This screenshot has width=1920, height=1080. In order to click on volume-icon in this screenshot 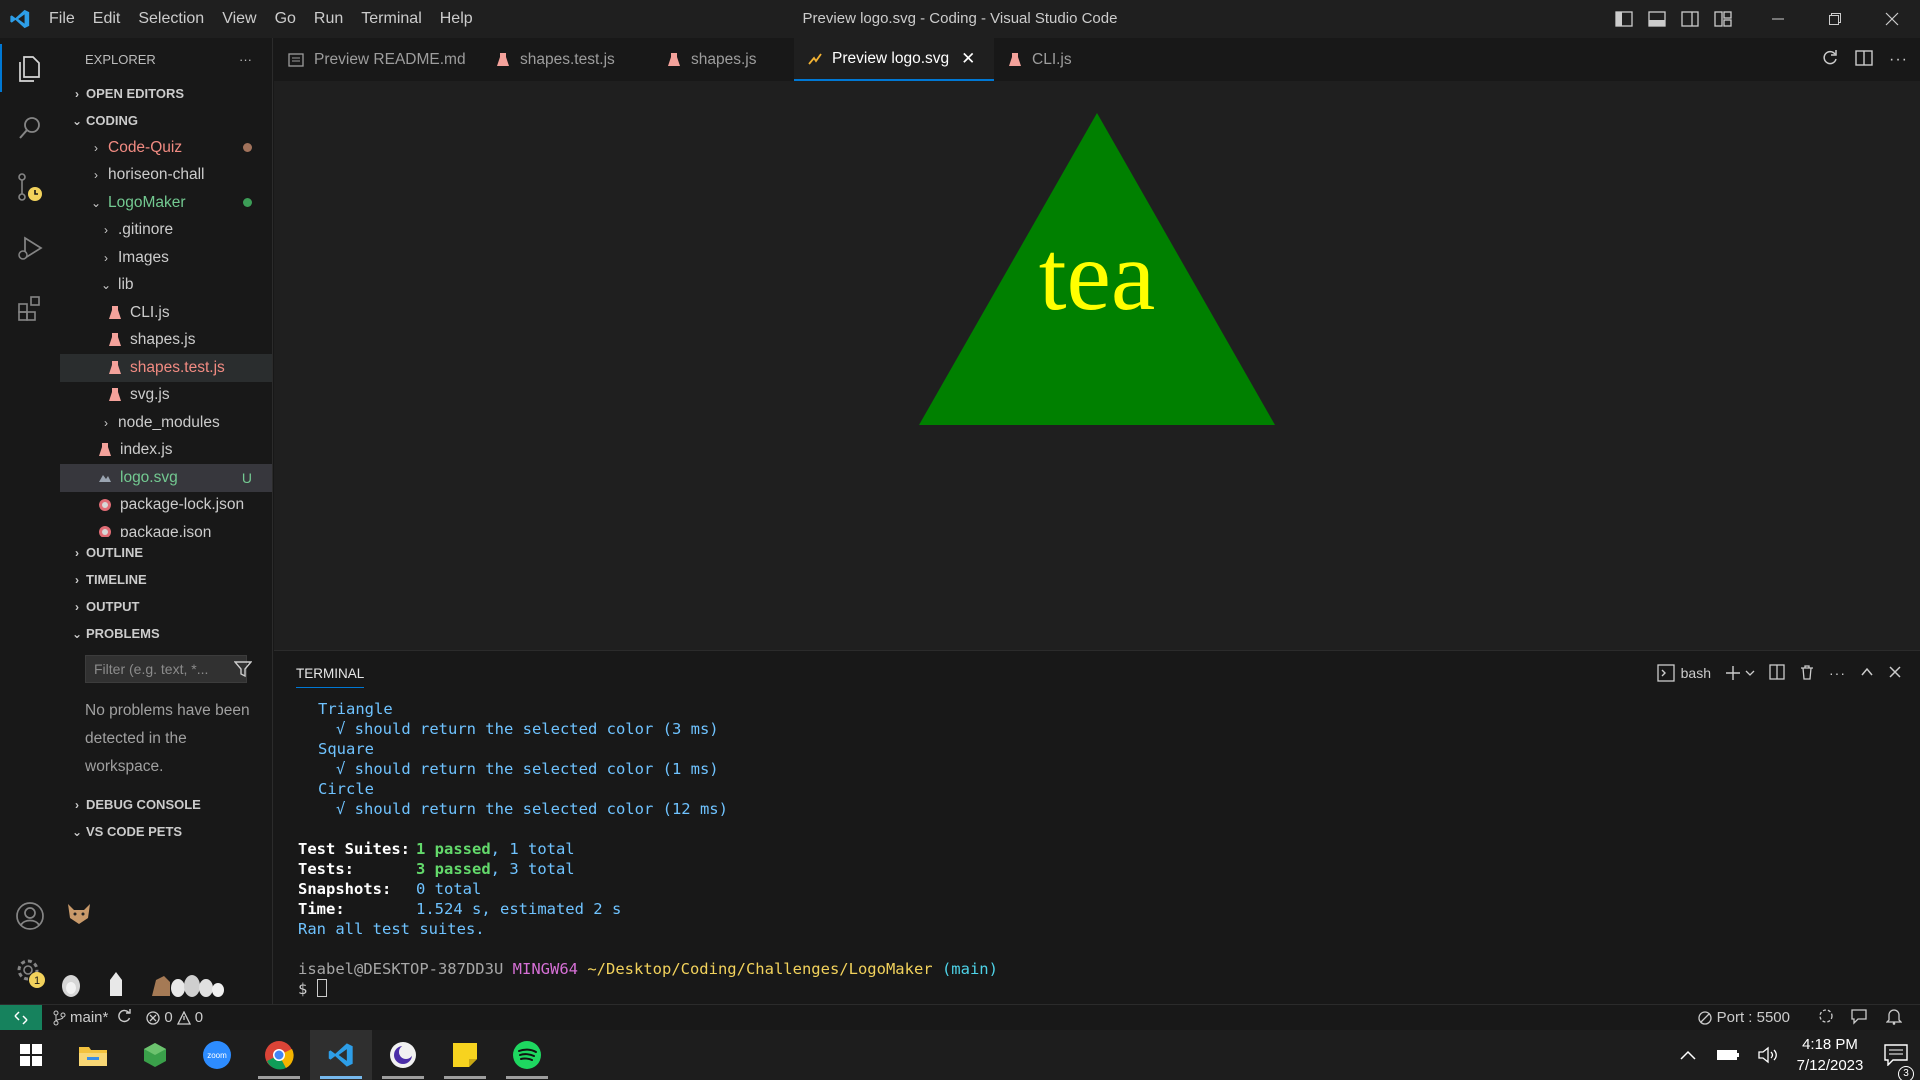, I will do `click(1768, 1055)`.